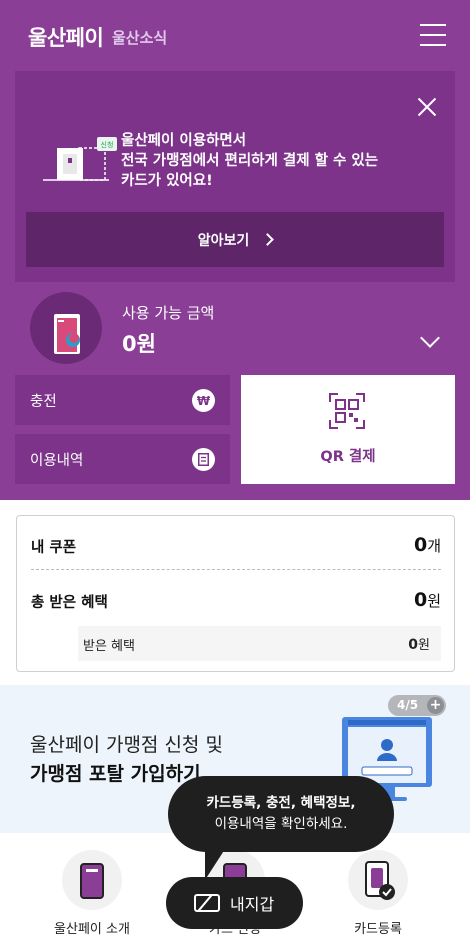 The height and width of the screenshot is (949, 470). I want to click on app-header: 울산페이 울산소식, so click(235, 35).